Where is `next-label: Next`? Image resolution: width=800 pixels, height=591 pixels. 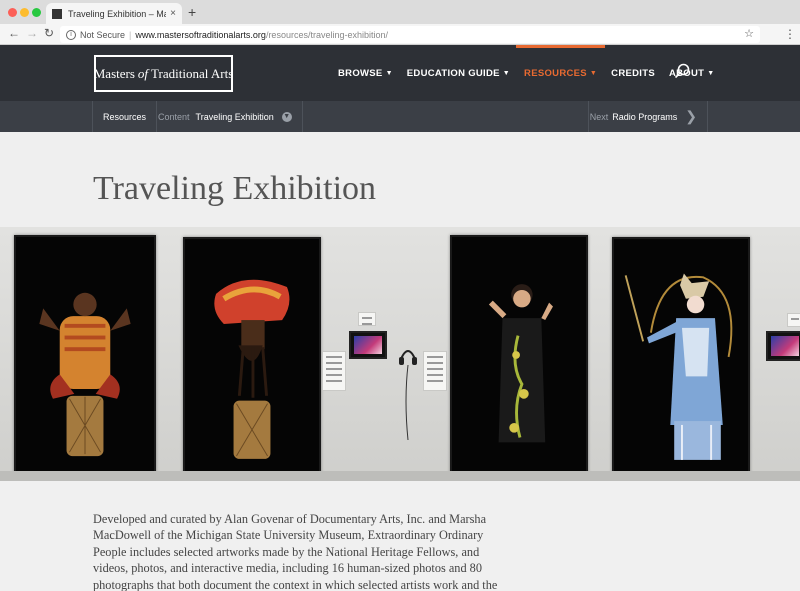
next-label: Next is located at coordinates (599, 116).